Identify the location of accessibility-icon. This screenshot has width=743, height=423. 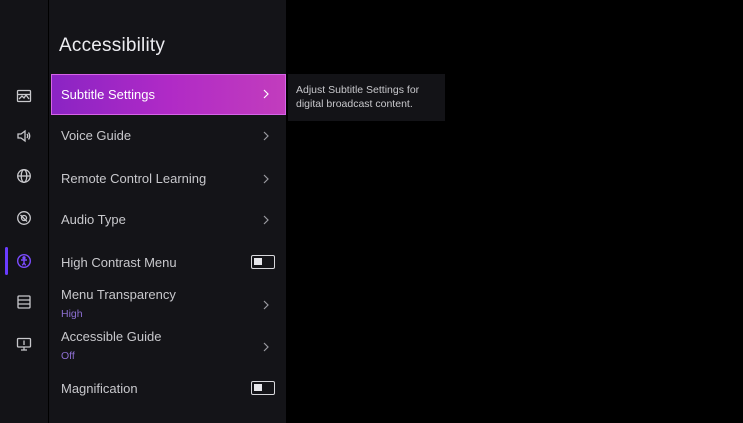
(24, 261).